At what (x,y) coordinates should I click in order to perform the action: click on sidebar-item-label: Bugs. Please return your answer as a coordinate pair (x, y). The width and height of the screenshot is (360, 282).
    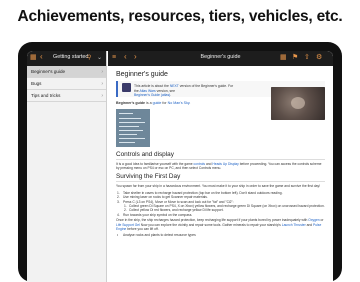
    Looking at the image, I should click on (36, 83).